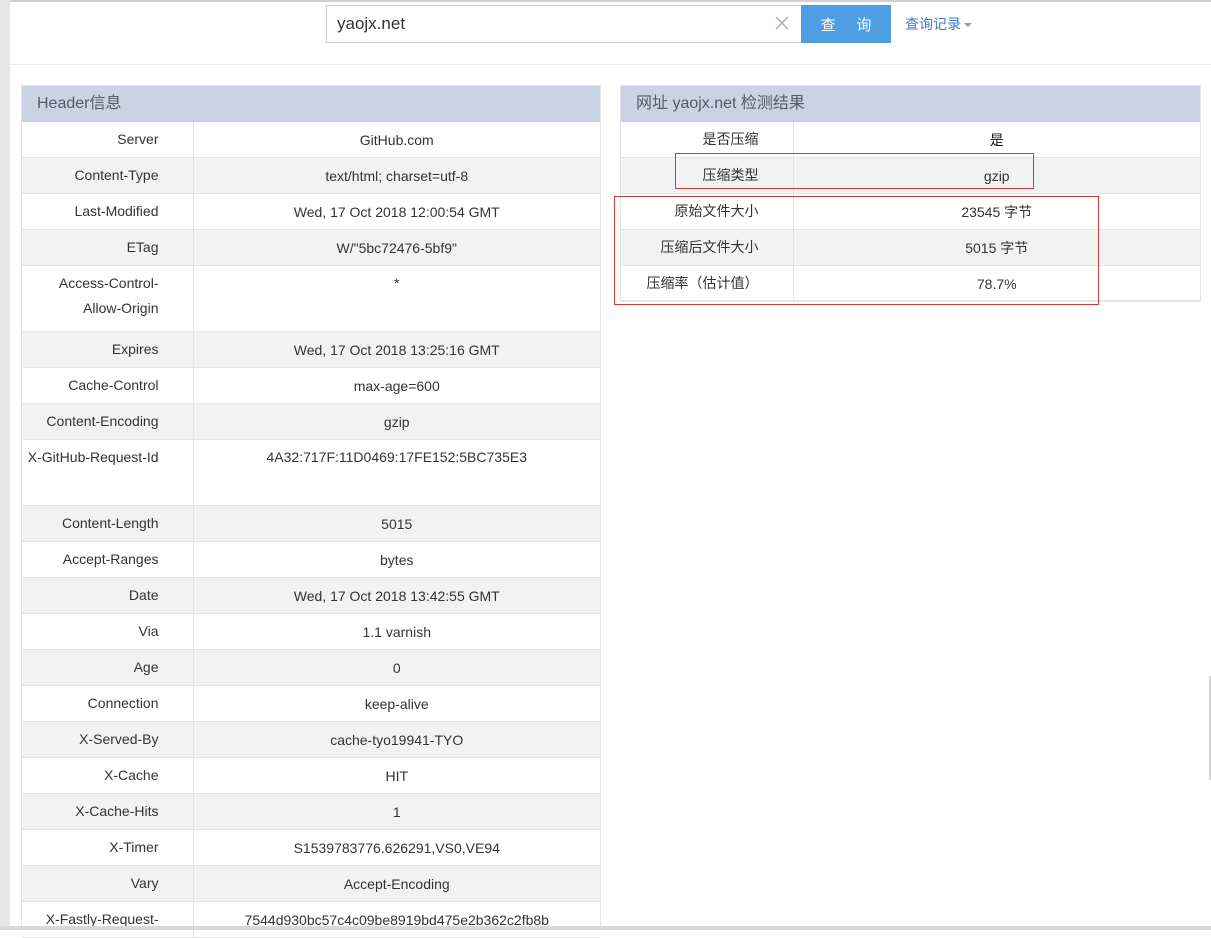 Image resolution: width=1211 pixels, height=938 pixels. Describe the element at coordinates (108, 385) in the screenshot. I see `header-key: Cache-Control` at that location.